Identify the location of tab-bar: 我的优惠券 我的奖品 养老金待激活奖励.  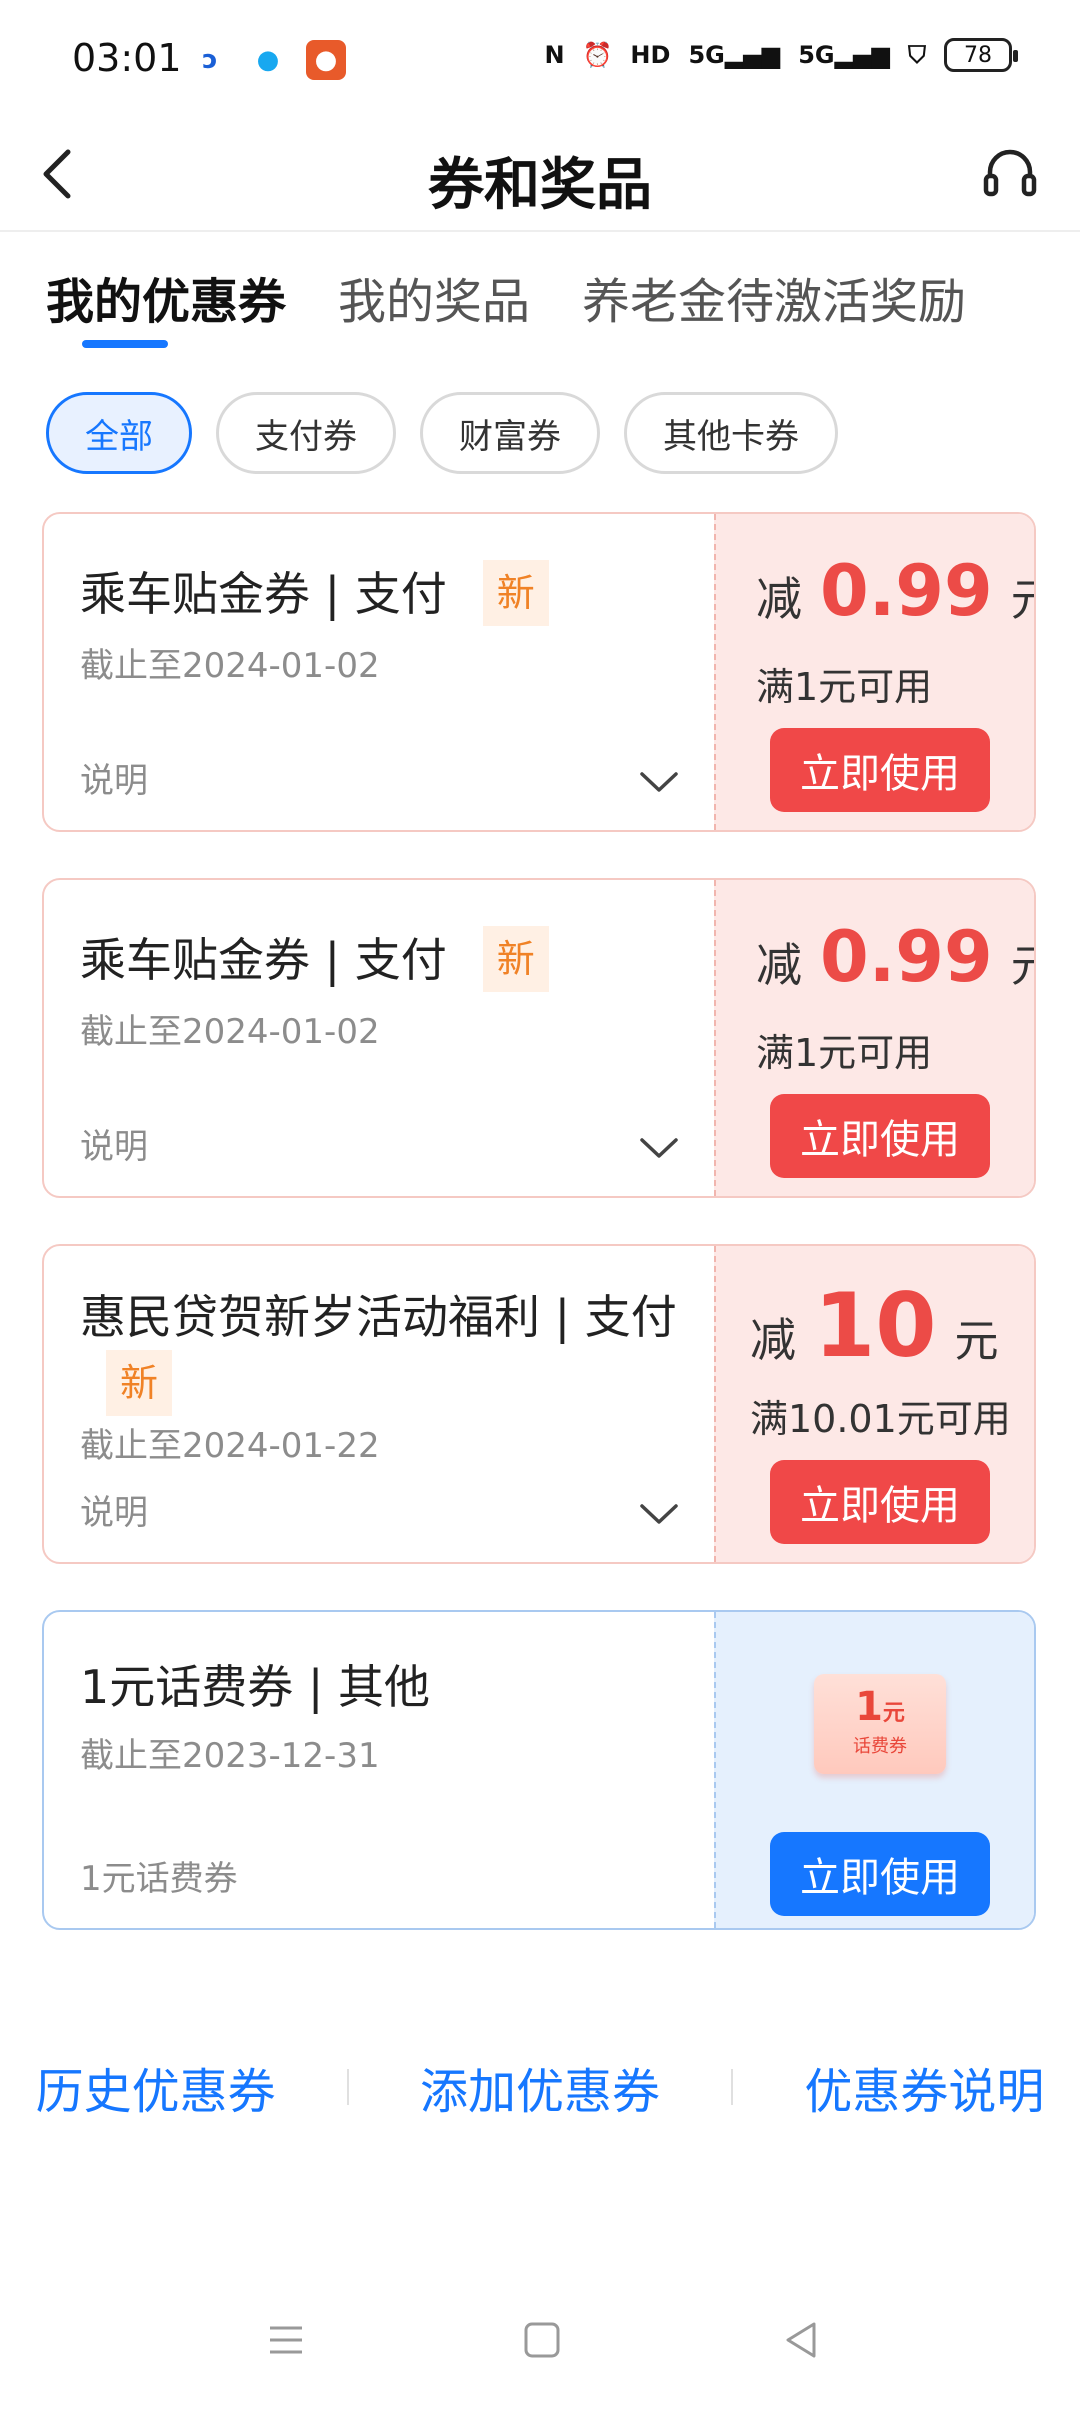
(532, 297).